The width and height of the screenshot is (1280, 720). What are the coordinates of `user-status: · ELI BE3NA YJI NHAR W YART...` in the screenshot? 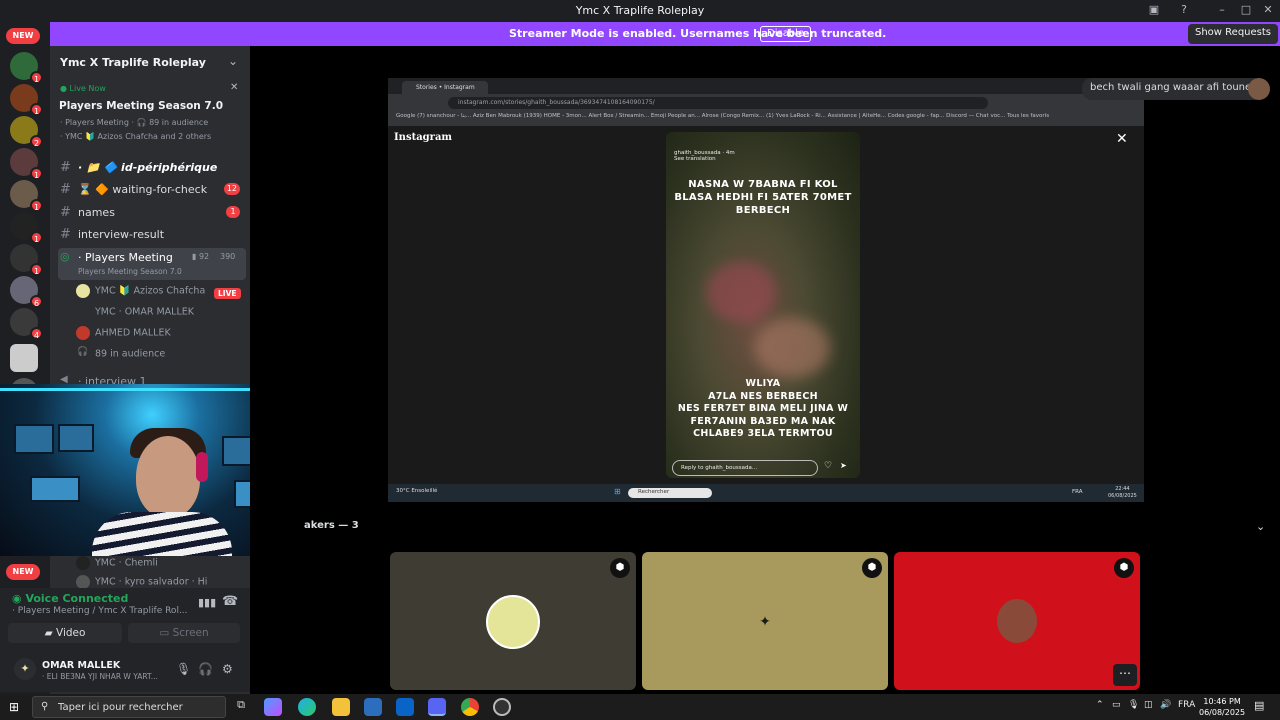 It's located at (100, 676).